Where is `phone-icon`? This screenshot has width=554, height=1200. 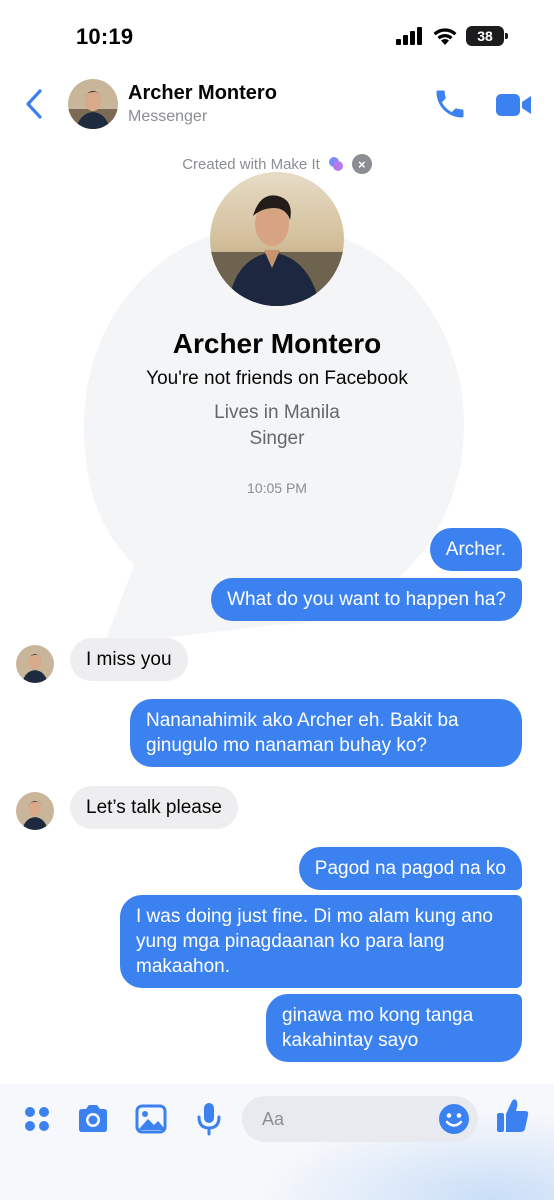
phone-icon is located at coordinates (450, 104).